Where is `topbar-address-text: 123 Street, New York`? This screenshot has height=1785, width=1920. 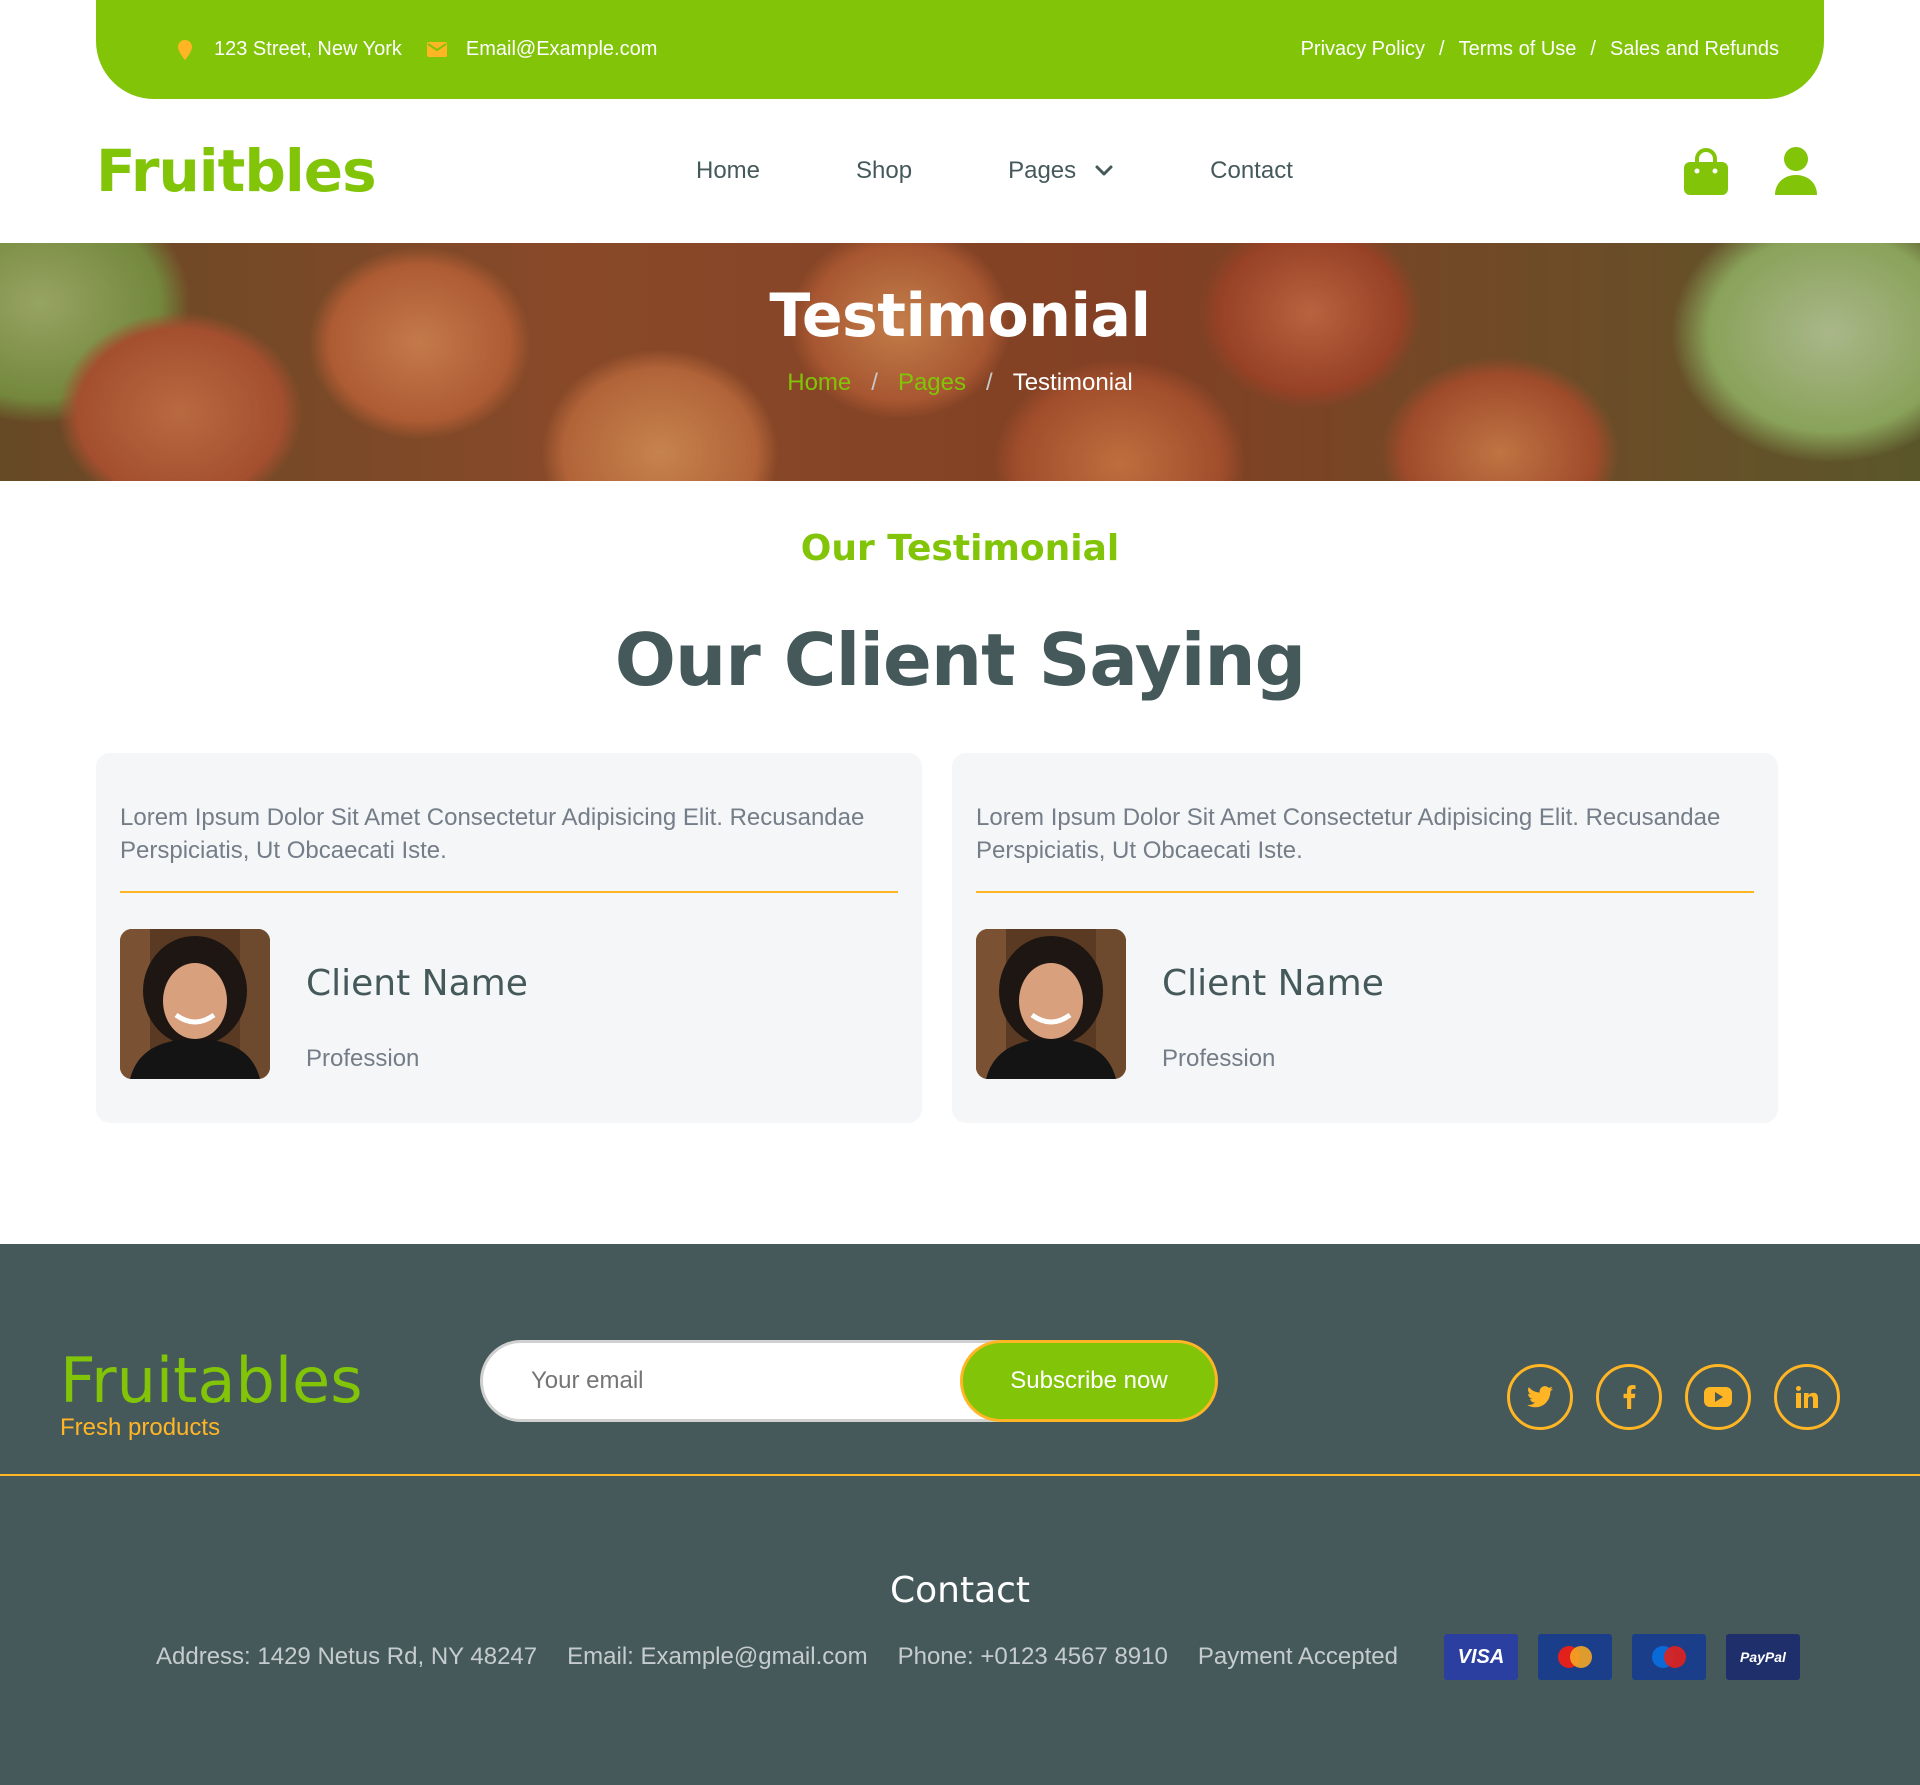
topbar-address-text: 123 Street, New York is located at coordinates (308, 49).